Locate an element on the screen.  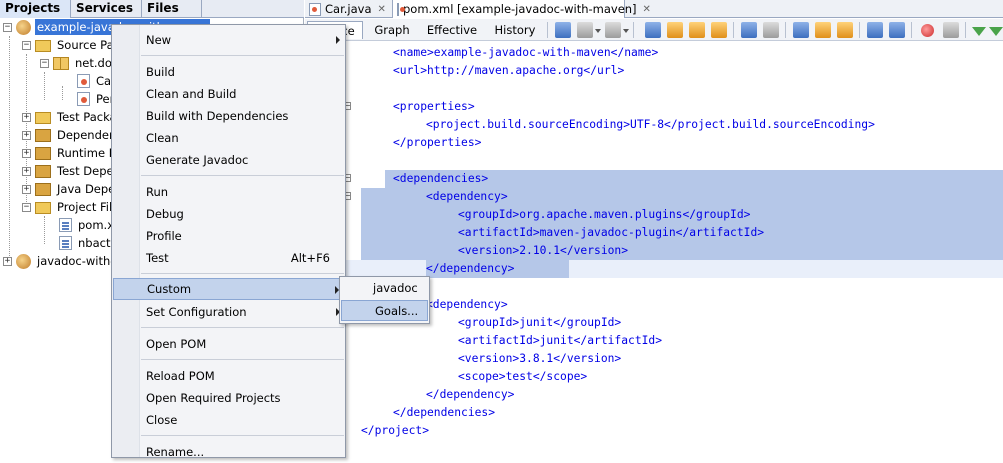
code-text: <dependency> is located at coordinates (467, 196).